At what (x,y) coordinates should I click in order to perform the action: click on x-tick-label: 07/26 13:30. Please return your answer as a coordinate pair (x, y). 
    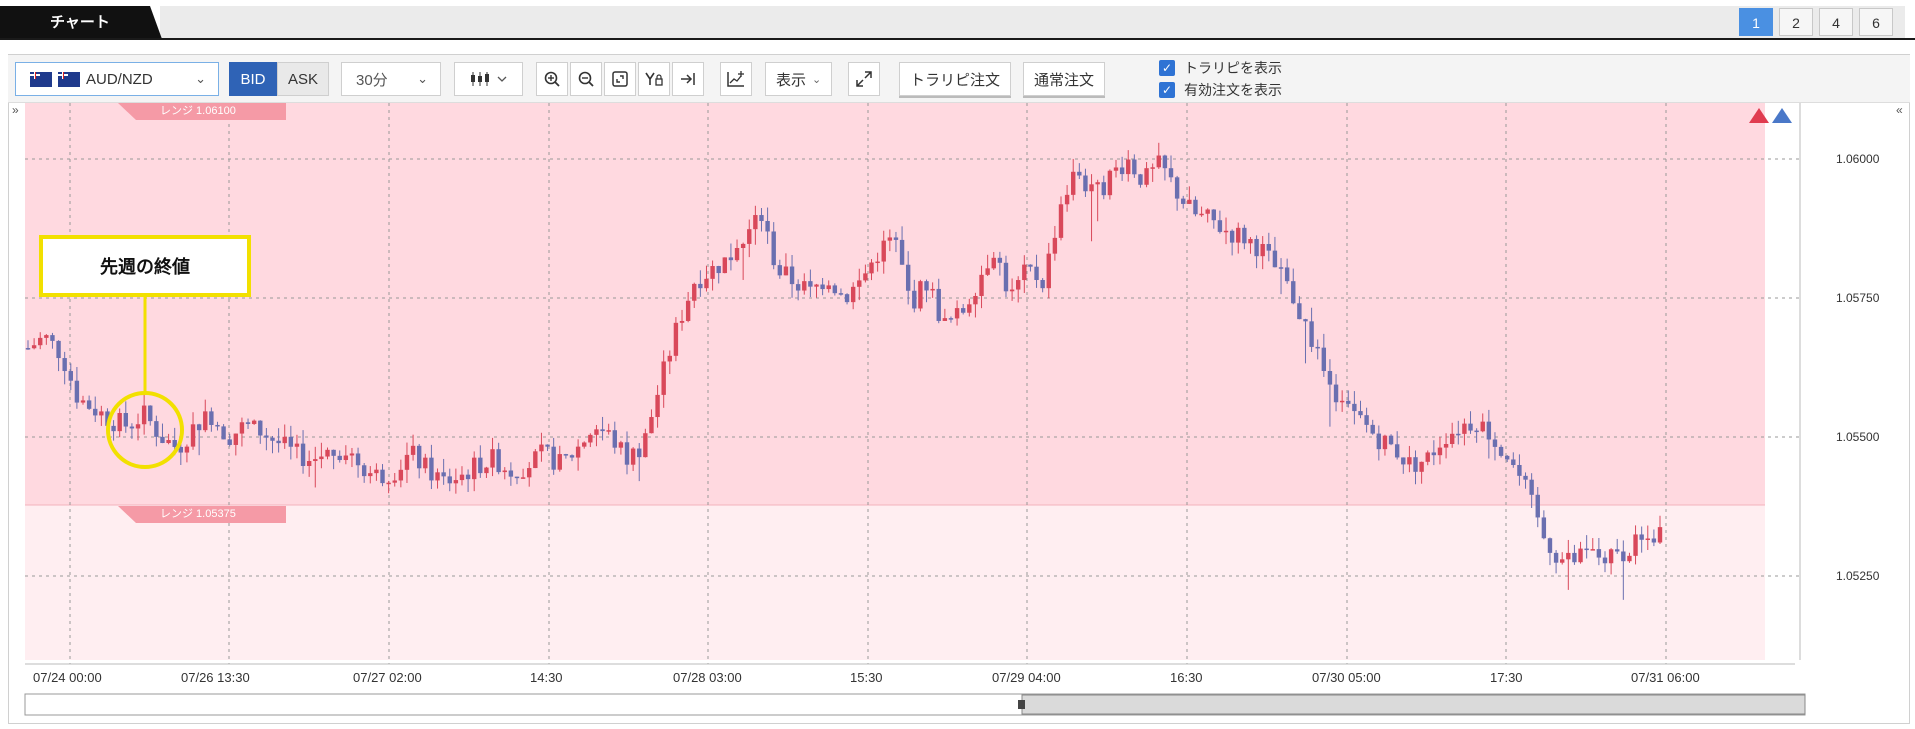
    Looking at the image, I should click on (215, 677).